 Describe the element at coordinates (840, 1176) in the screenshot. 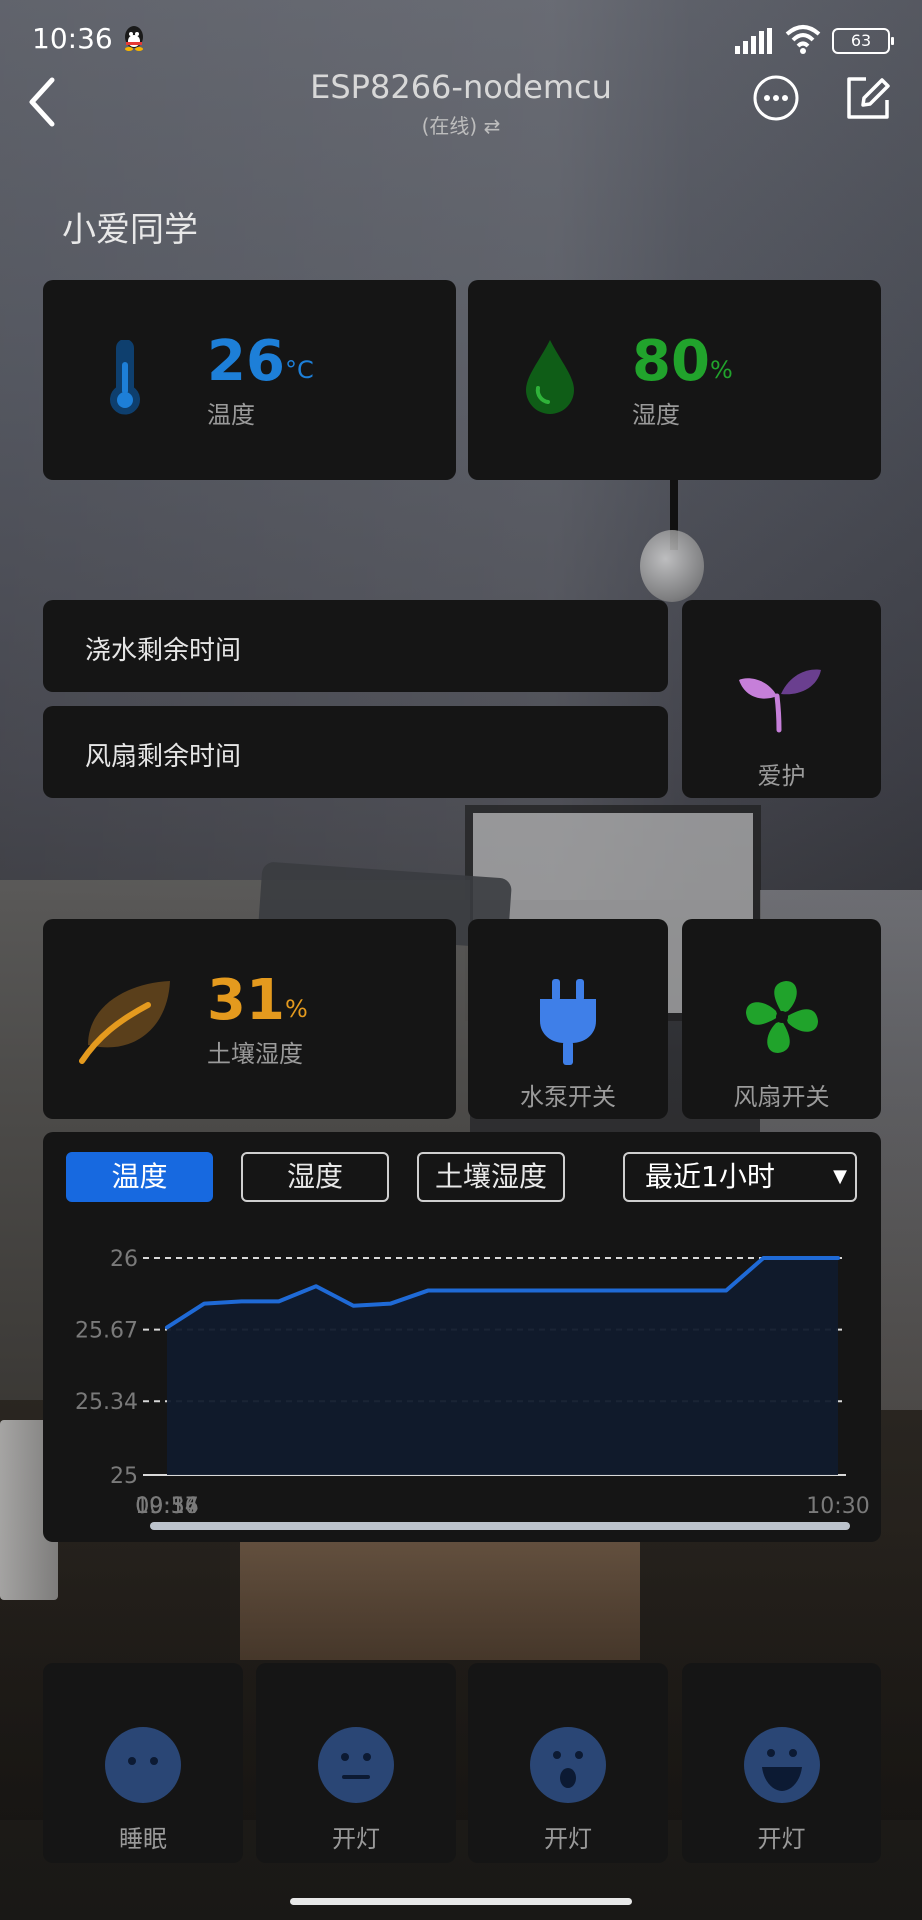

I see `dropdown-caret-icon: ▼` at that location.